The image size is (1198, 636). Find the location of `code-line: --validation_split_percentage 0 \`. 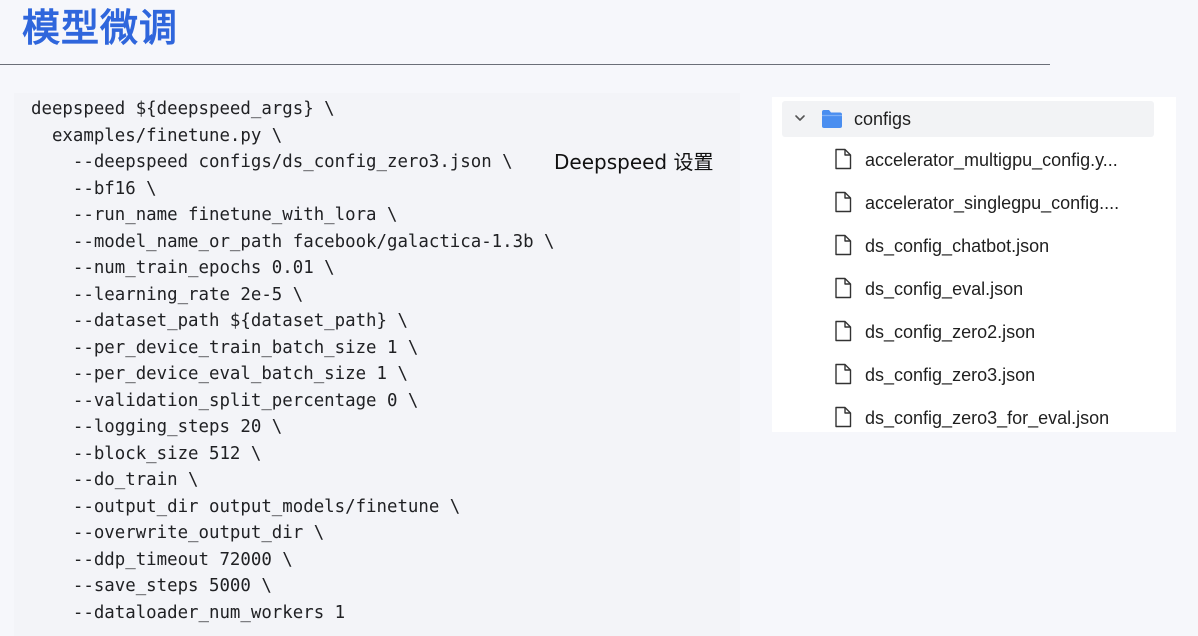

code-line: --validation_split_percentage 0 \ is located at coordinates (225, 400).